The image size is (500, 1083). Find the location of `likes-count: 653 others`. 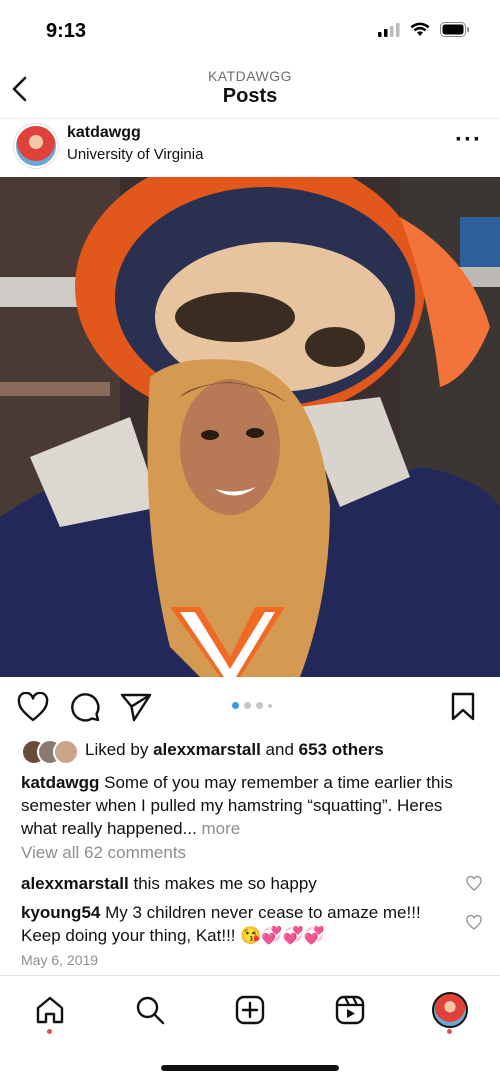

likes-count: 653 others is located at coordinates (341, 750).